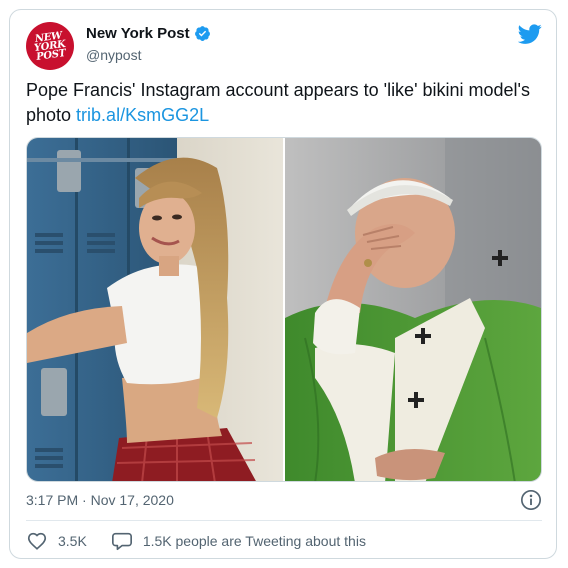  Describe the element at coordinates (202, 33) in the screenshot. I see `verified-badge-icon` at that location.